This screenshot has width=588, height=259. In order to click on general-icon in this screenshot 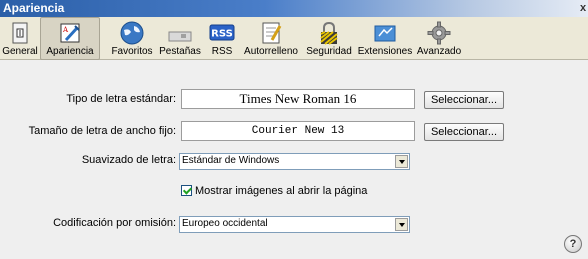, I will do `click(20, 33)`.